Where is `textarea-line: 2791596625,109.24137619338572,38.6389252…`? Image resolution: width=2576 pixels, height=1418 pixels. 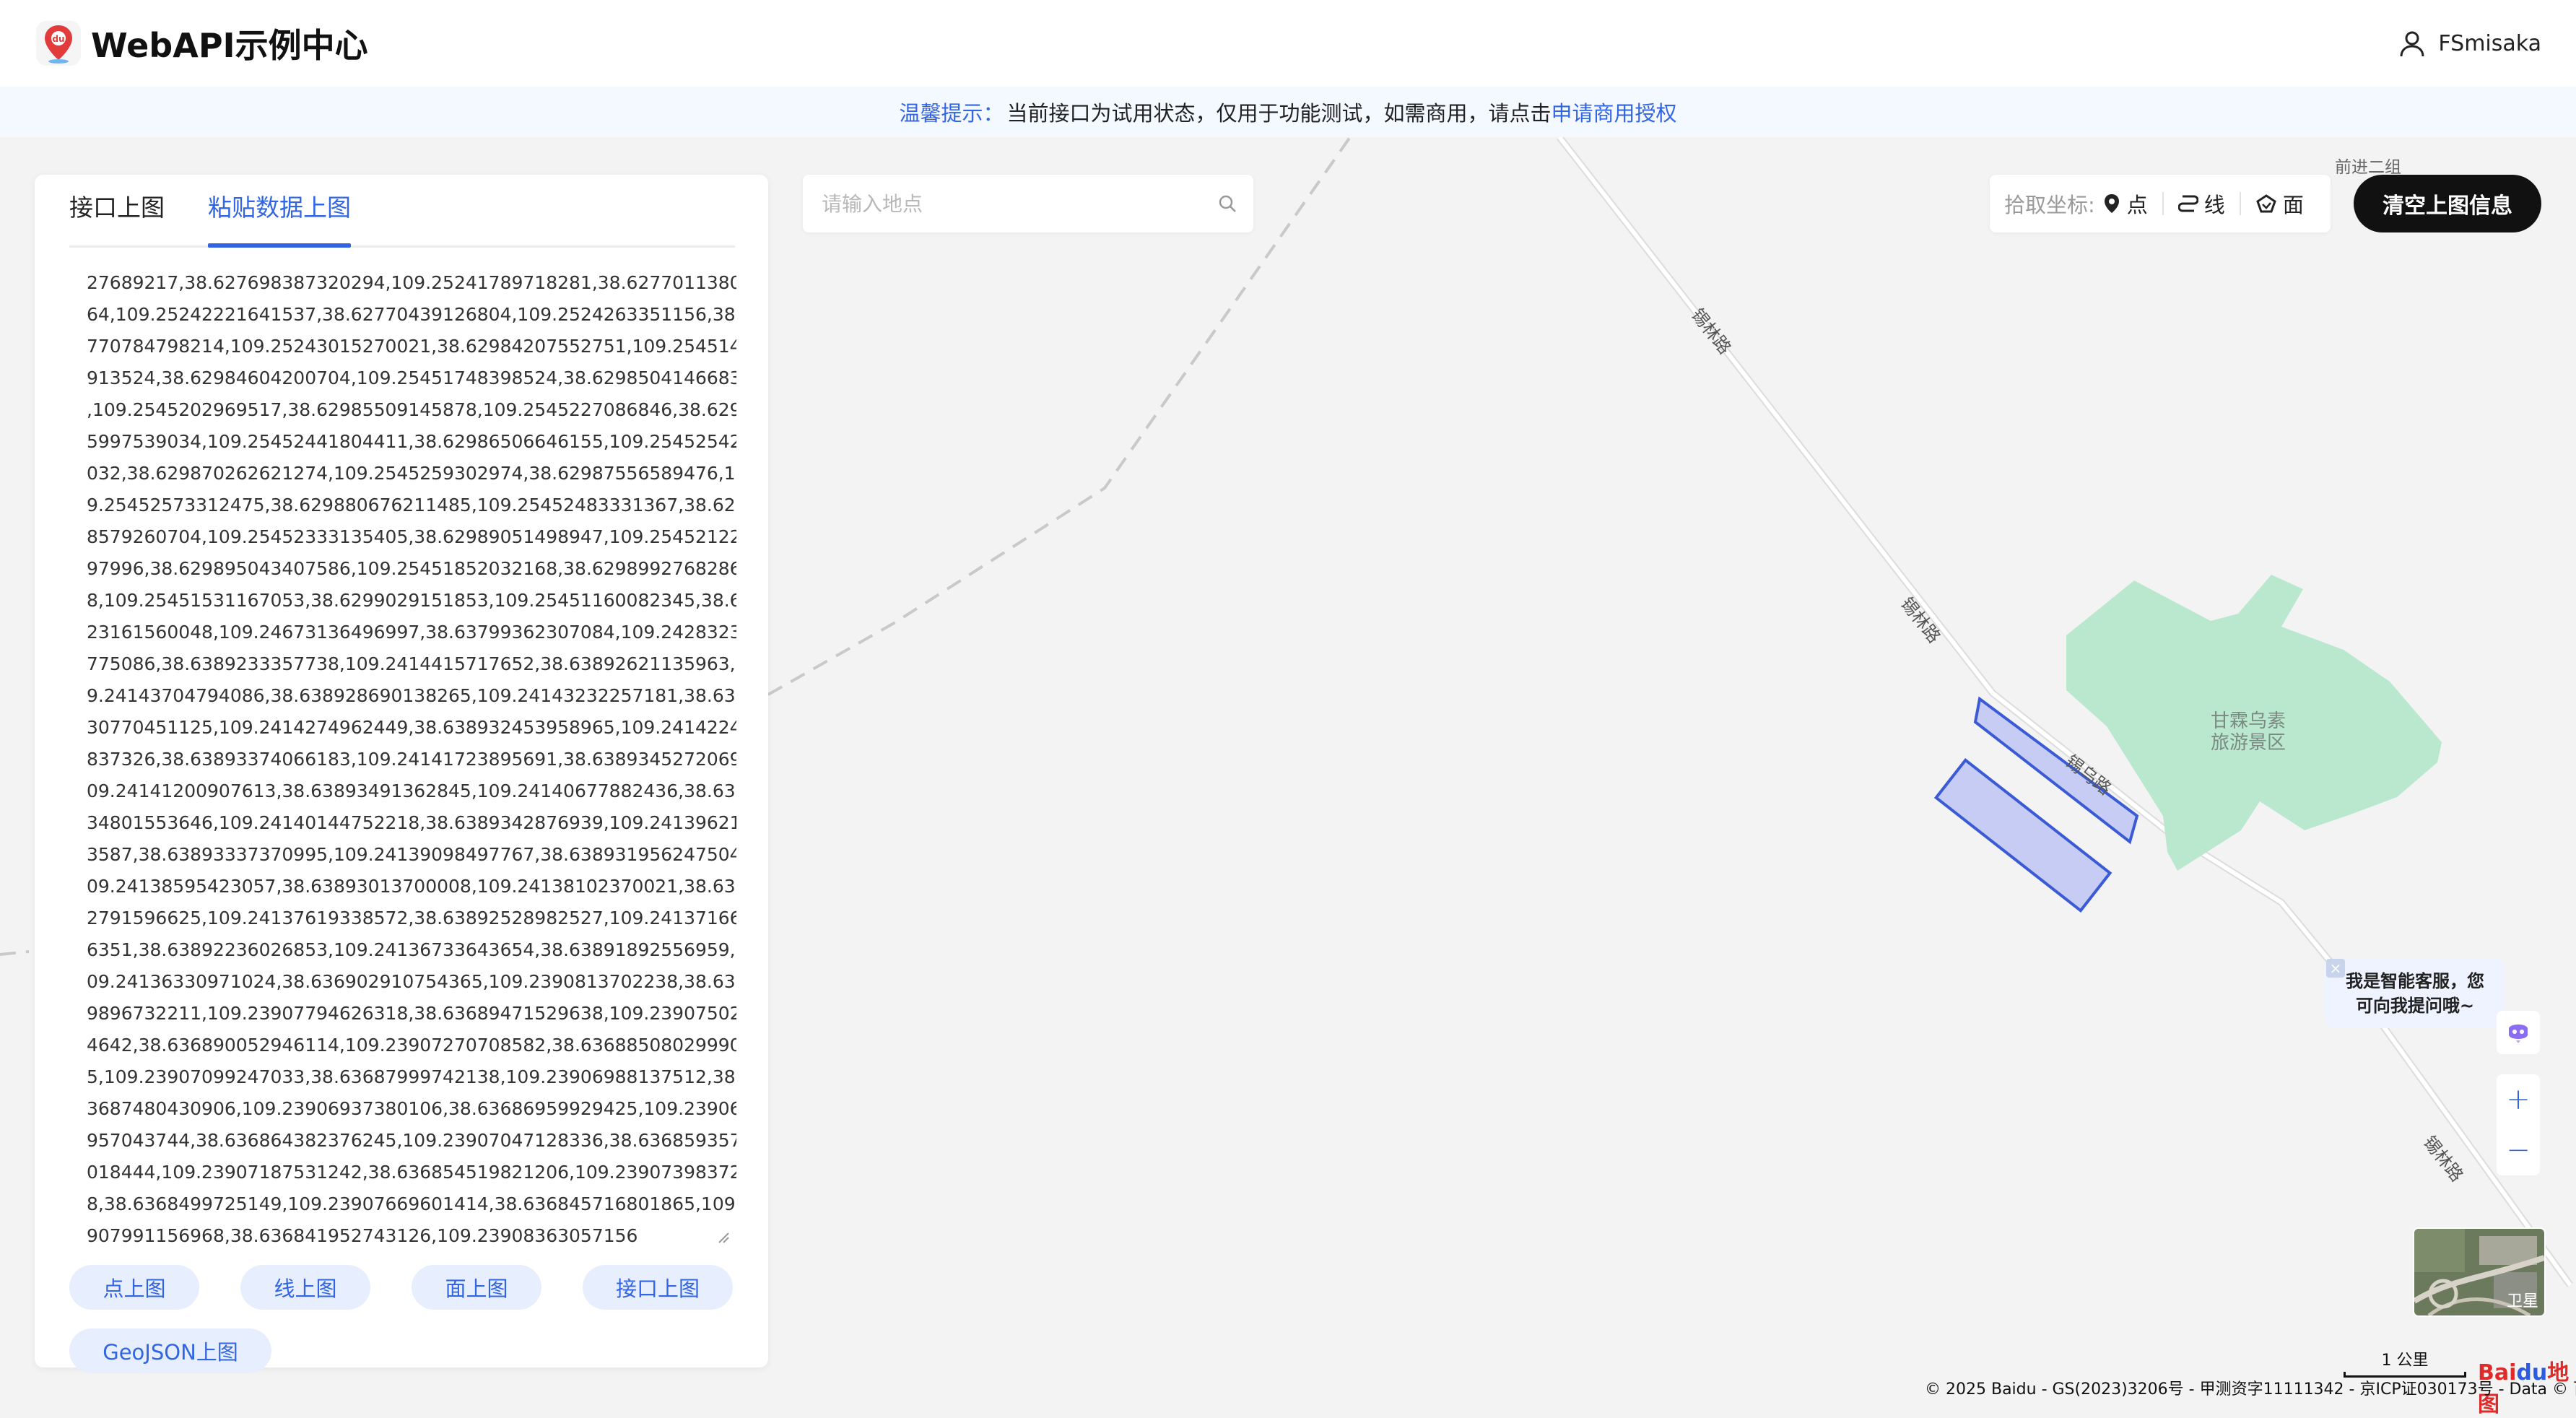
textarea-line: 2791596625,109.24137619338572,38.6389252… is located at coordinates (411, 918).